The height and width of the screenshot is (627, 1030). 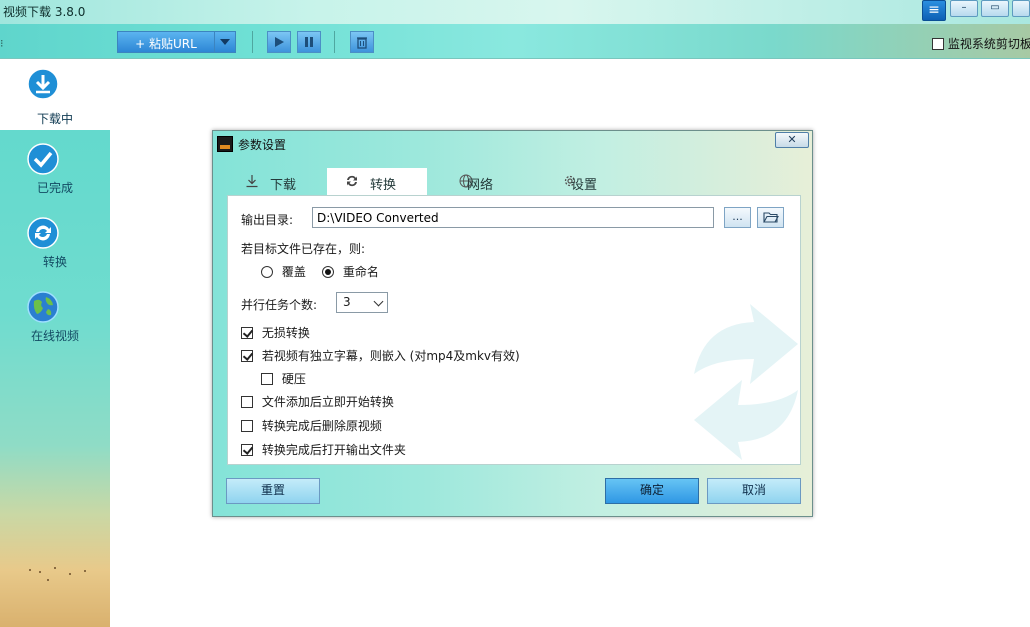 What do you see at coordinates (43, 307) in the screenshot?
I see `globe-icon` at bounding box center [43, 307].